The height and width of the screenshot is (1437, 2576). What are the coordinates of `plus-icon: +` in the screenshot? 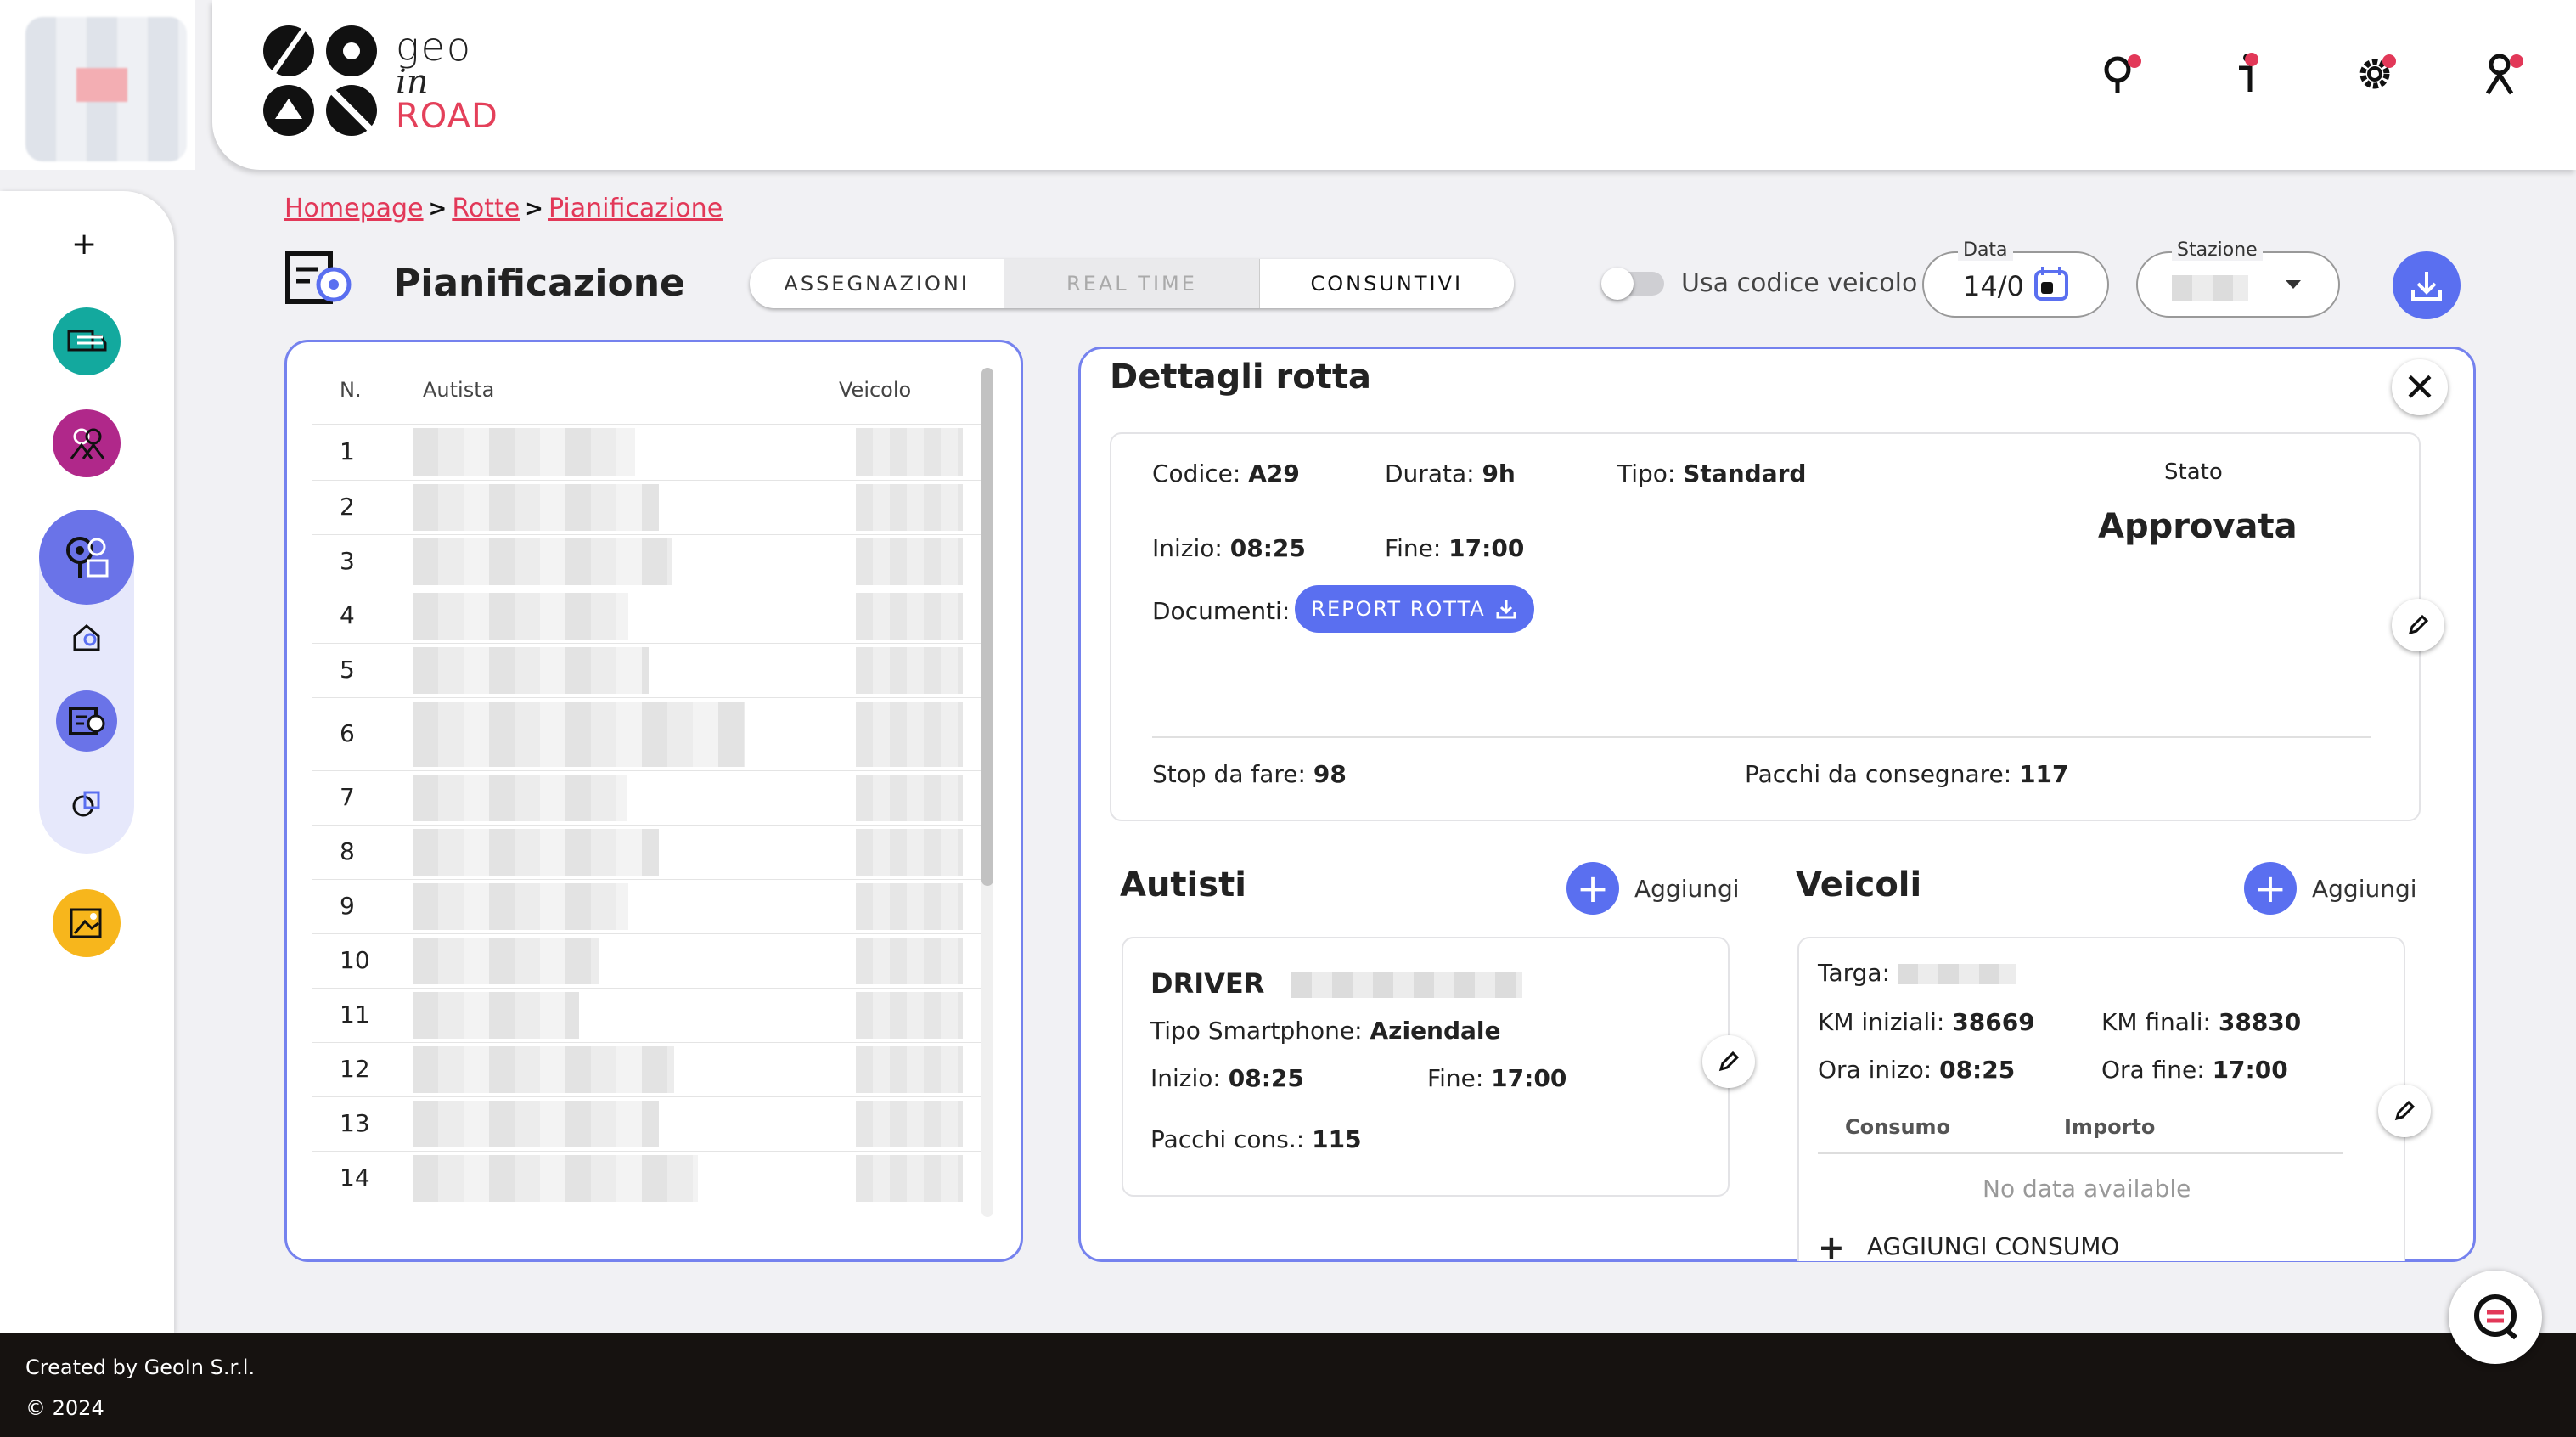 It's located at (1592, 888).